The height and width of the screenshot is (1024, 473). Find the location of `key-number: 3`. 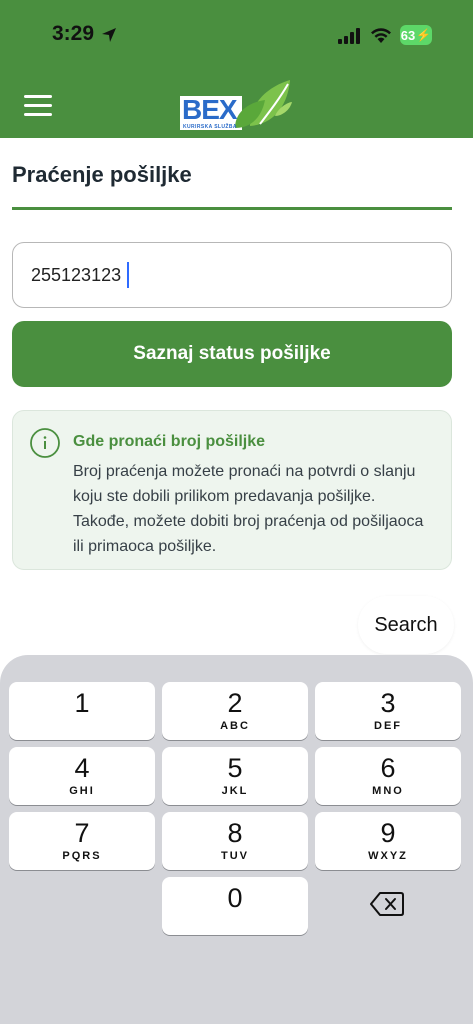

key-number: 3 is located at coordinates (388, 703).